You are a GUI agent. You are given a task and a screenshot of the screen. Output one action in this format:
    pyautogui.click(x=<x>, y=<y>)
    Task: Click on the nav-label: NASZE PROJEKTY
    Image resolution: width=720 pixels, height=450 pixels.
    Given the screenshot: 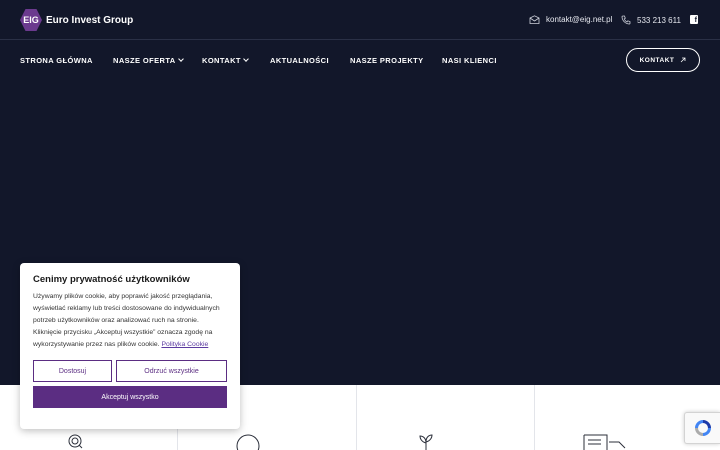 What is the action you would take?
    pyautogui.click(x=387, y=60)
    